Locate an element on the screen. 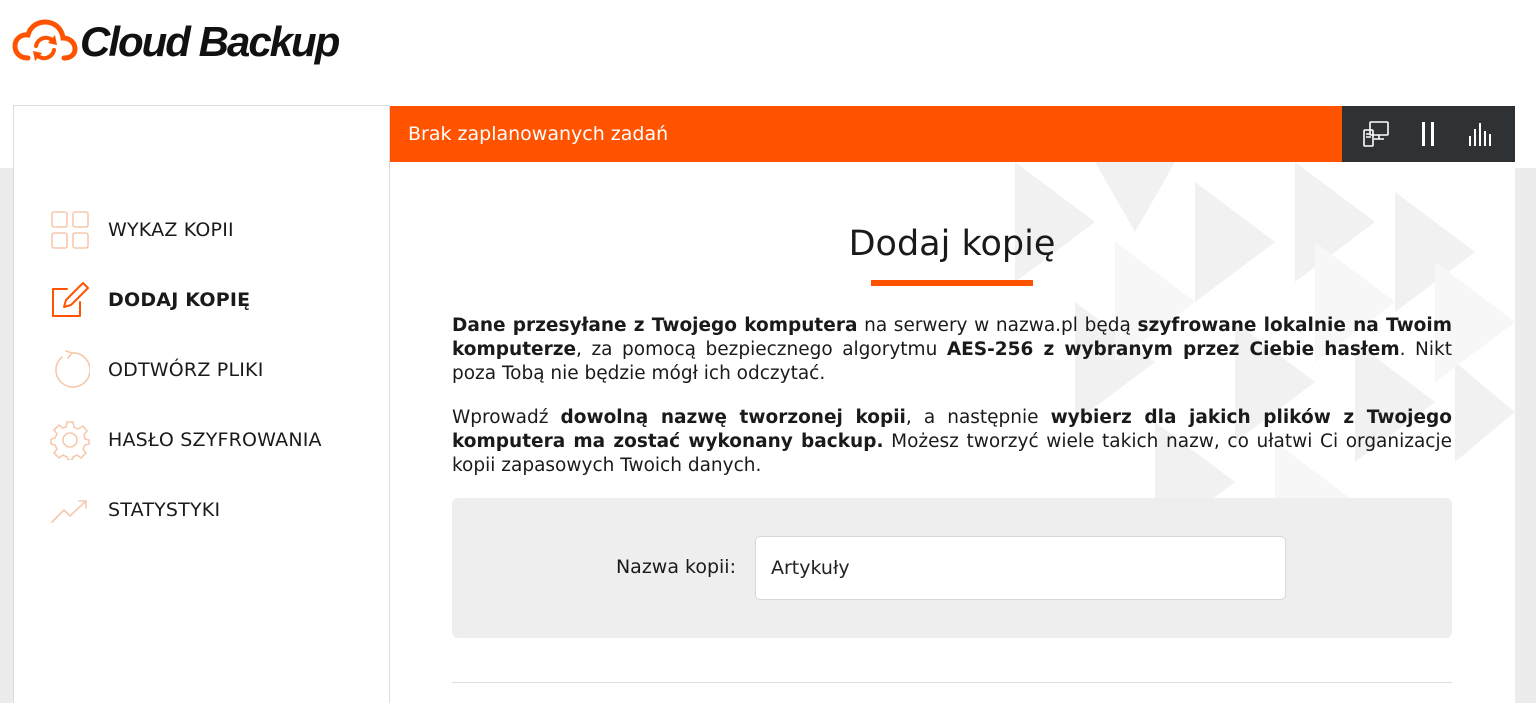 The image size is (1536, 703). sidebar-item-label: STATYSTYKI is located at coordinates (164, 510).